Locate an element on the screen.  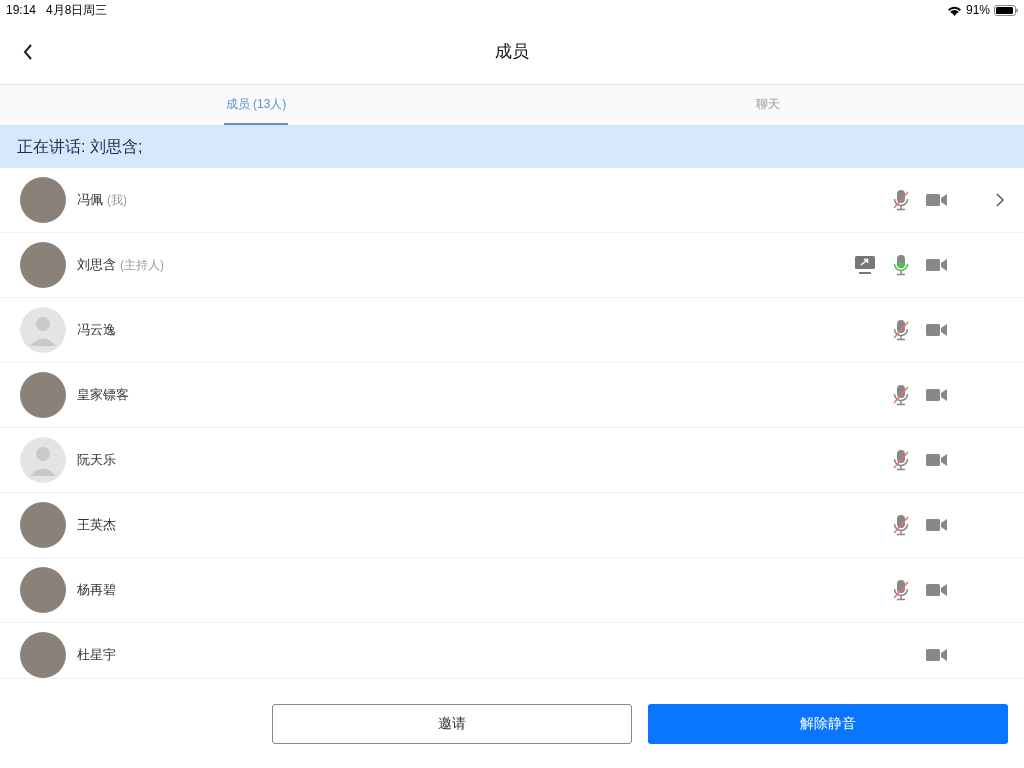
status-time: 19:14 is located at coordinates (21, 10).